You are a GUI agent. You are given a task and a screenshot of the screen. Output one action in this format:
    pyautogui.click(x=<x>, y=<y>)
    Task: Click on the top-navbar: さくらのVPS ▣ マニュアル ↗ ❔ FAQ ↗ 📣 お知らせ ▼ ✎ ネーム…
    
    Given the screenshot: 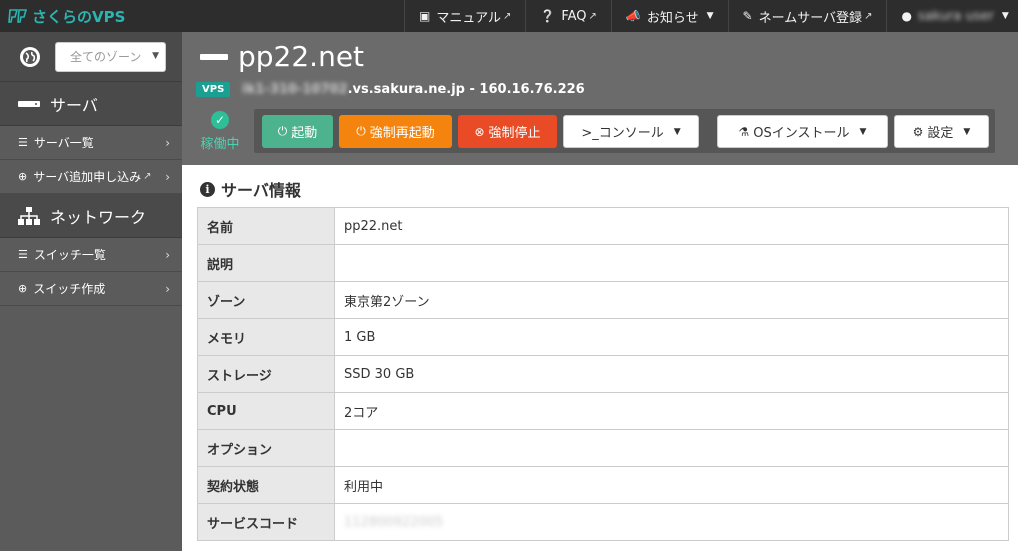 What is the action you would take?
    pyautogui.click(x=509, y=16)
    